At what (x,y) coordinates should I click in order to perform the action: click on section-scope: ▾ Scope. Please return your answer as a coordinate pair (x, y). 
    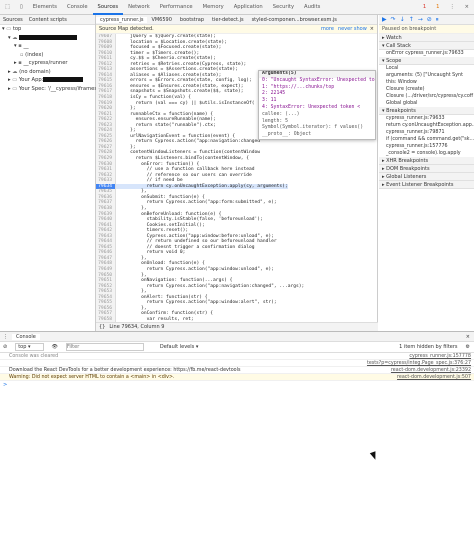
    Looking at the image, I should click on (426, 61).